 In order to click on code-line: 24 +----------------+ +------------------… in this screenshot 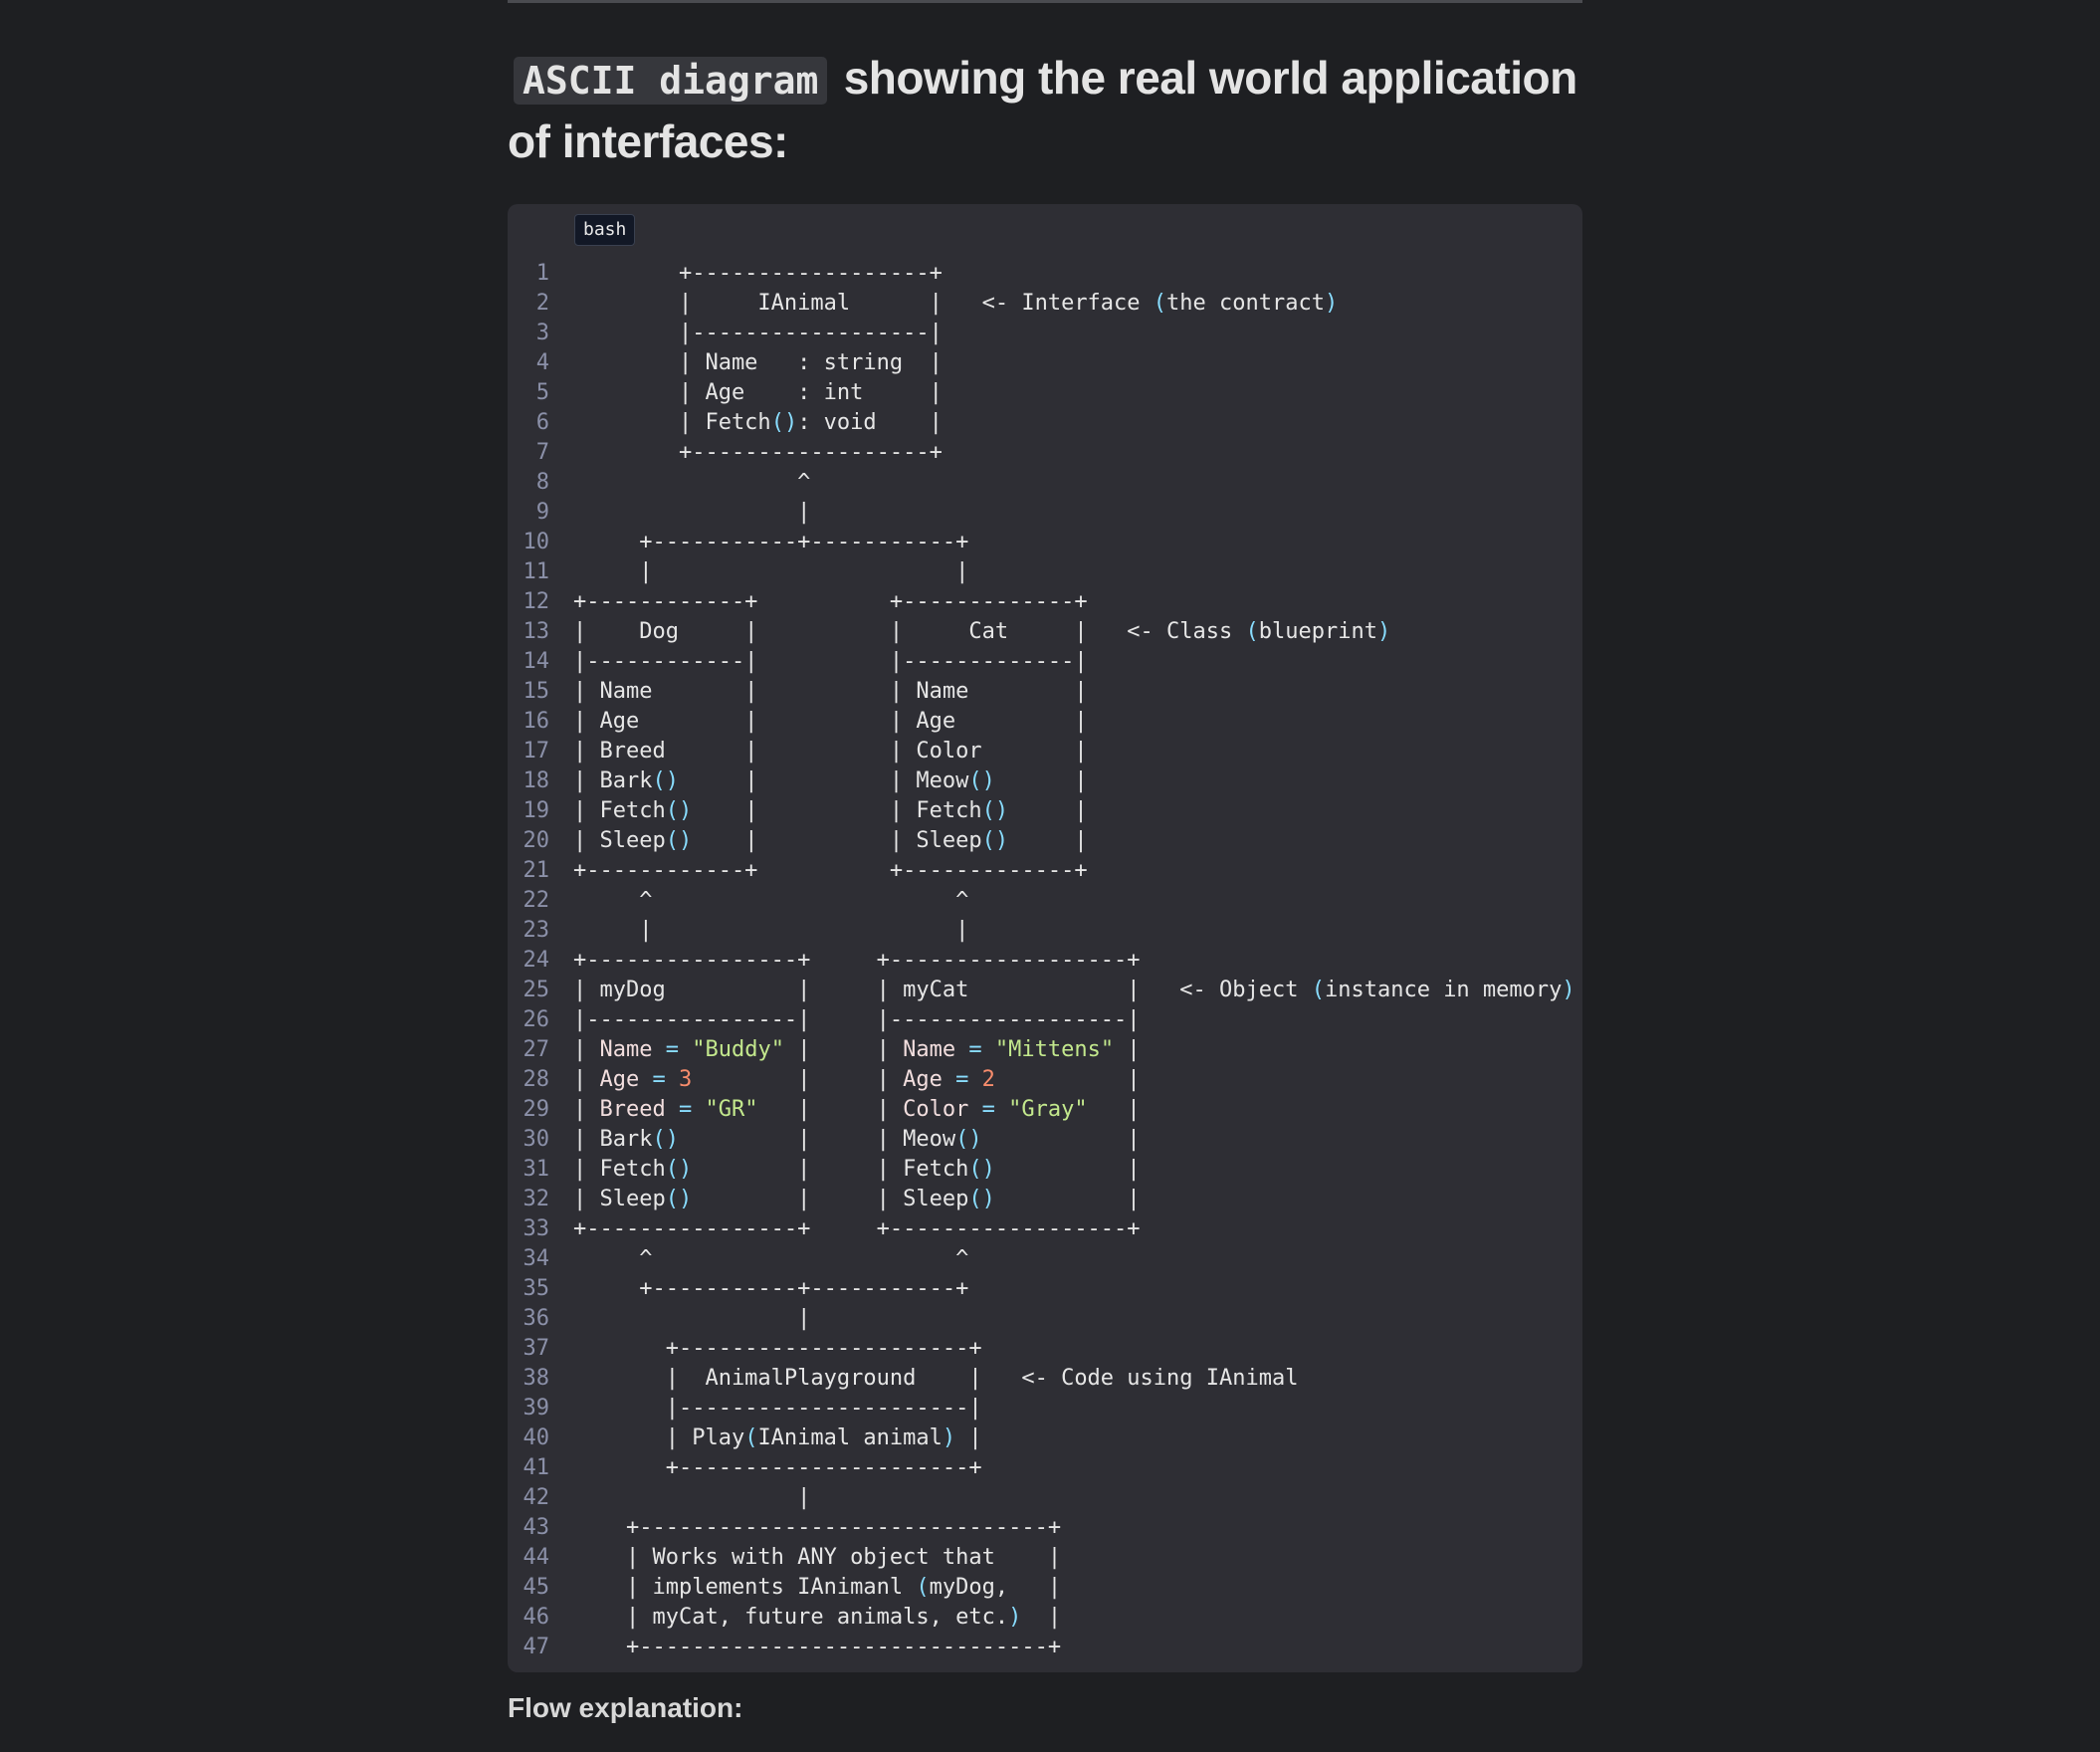, I will do `click(1041, 961)`.